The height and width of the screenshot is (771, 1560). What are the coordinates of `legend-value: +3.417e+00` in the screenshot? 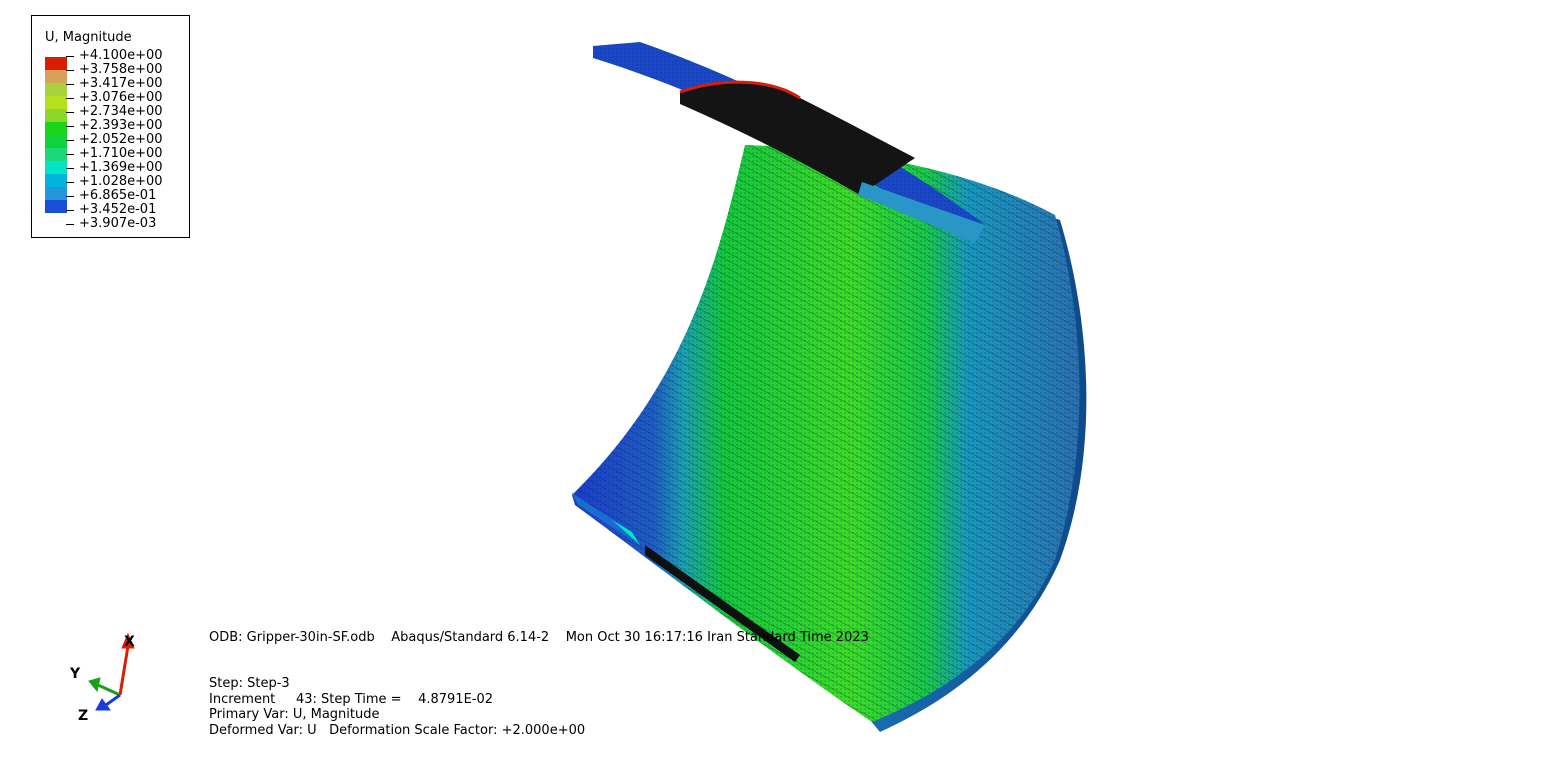 It's located at (121, 83).